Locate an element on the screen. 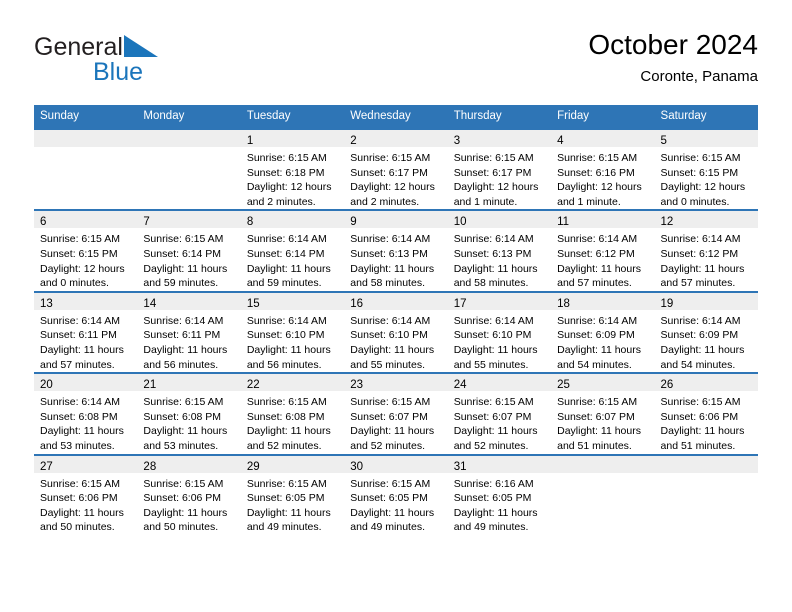 This screenshot has width=792, height=612. sunset-text: Sunset: 6:10 PM is located at coordinates (389, 335).